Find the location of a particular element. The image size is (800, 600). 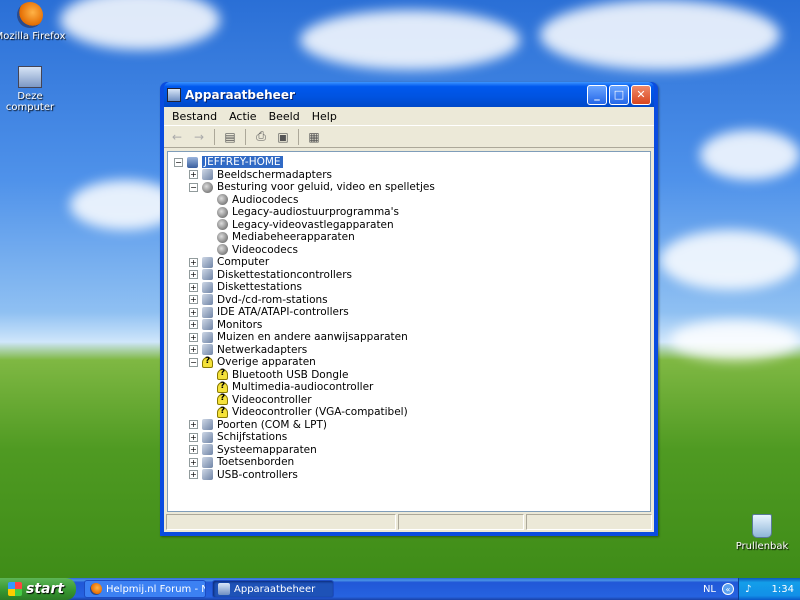

tree-item: Videocodecs is located at coordinates (412, 250).